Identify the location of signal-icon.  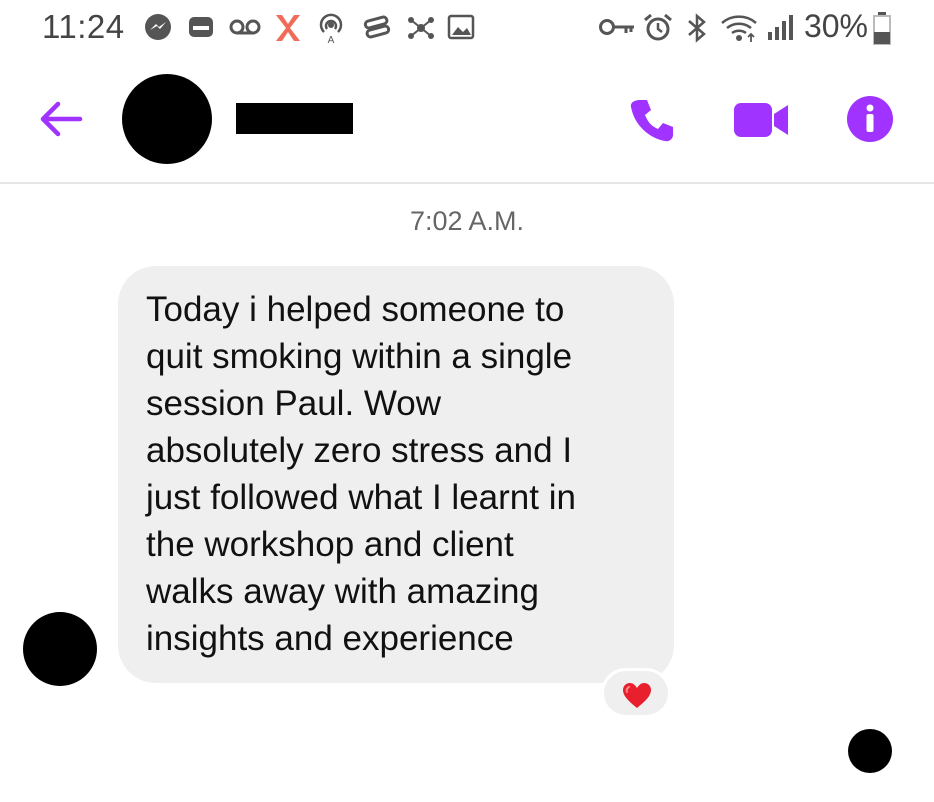
(780, 27).